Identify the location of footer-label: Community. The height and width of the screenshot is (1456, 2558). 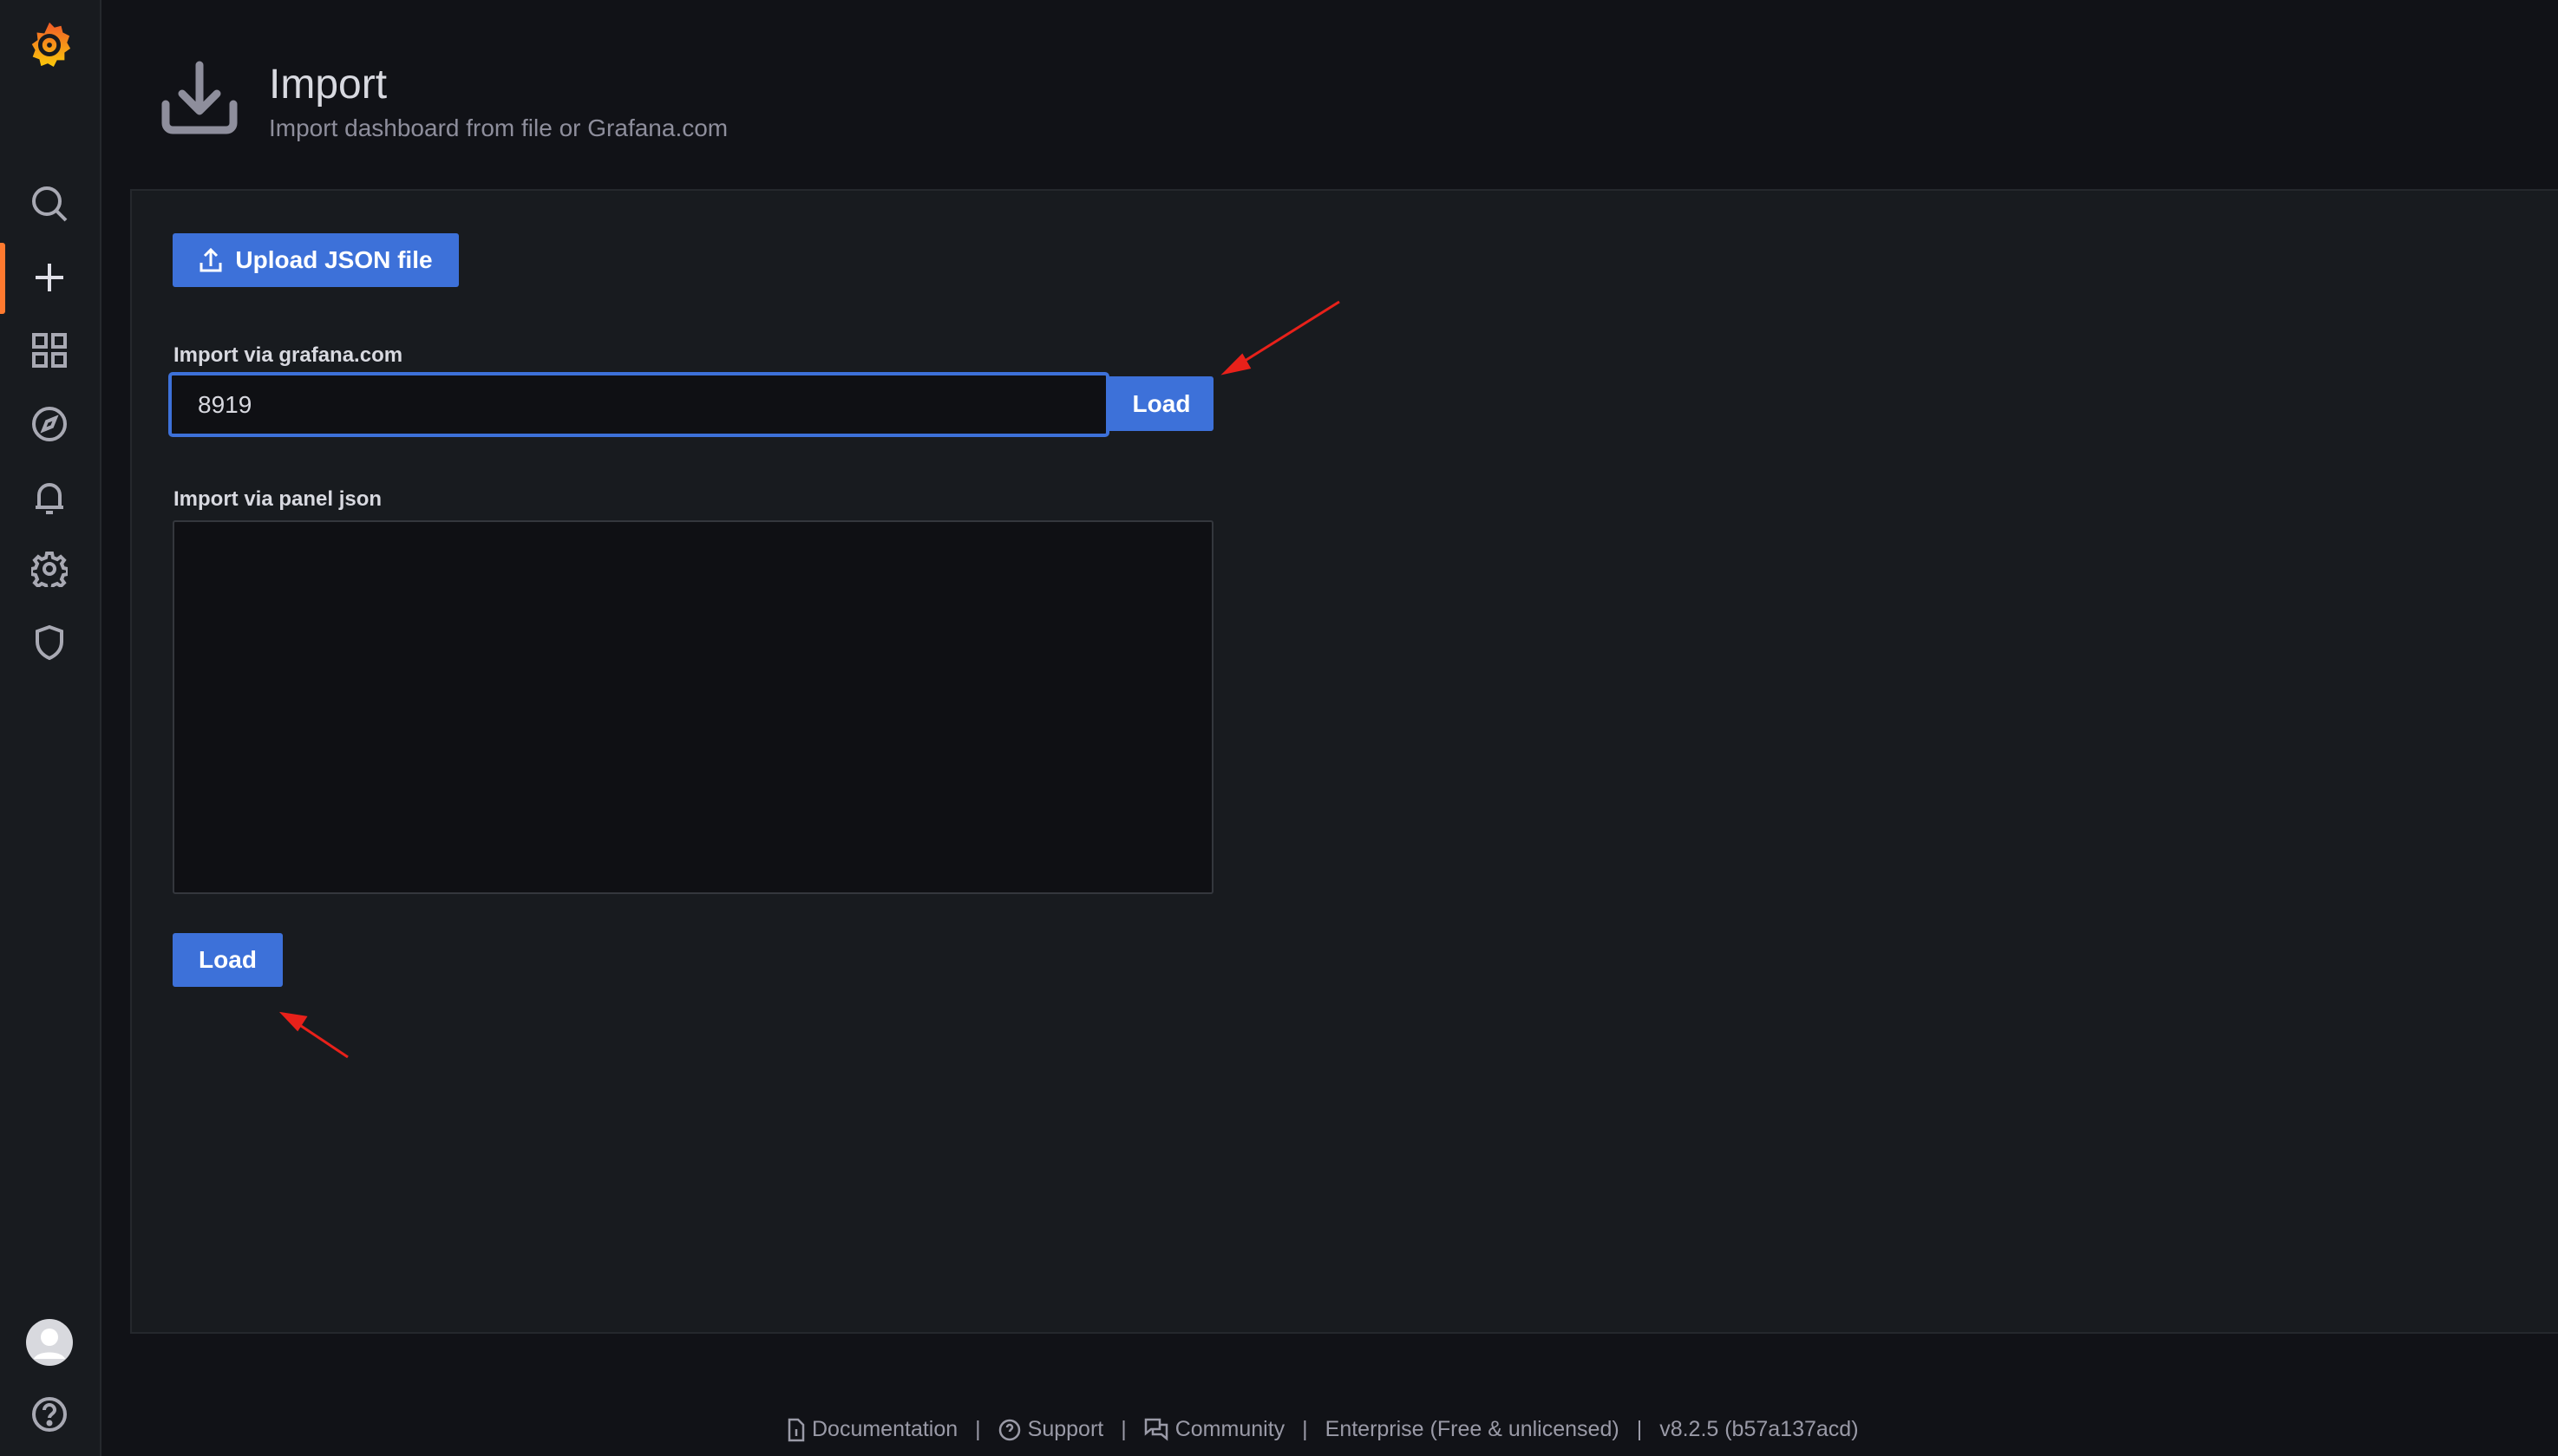
(1230, 1429).